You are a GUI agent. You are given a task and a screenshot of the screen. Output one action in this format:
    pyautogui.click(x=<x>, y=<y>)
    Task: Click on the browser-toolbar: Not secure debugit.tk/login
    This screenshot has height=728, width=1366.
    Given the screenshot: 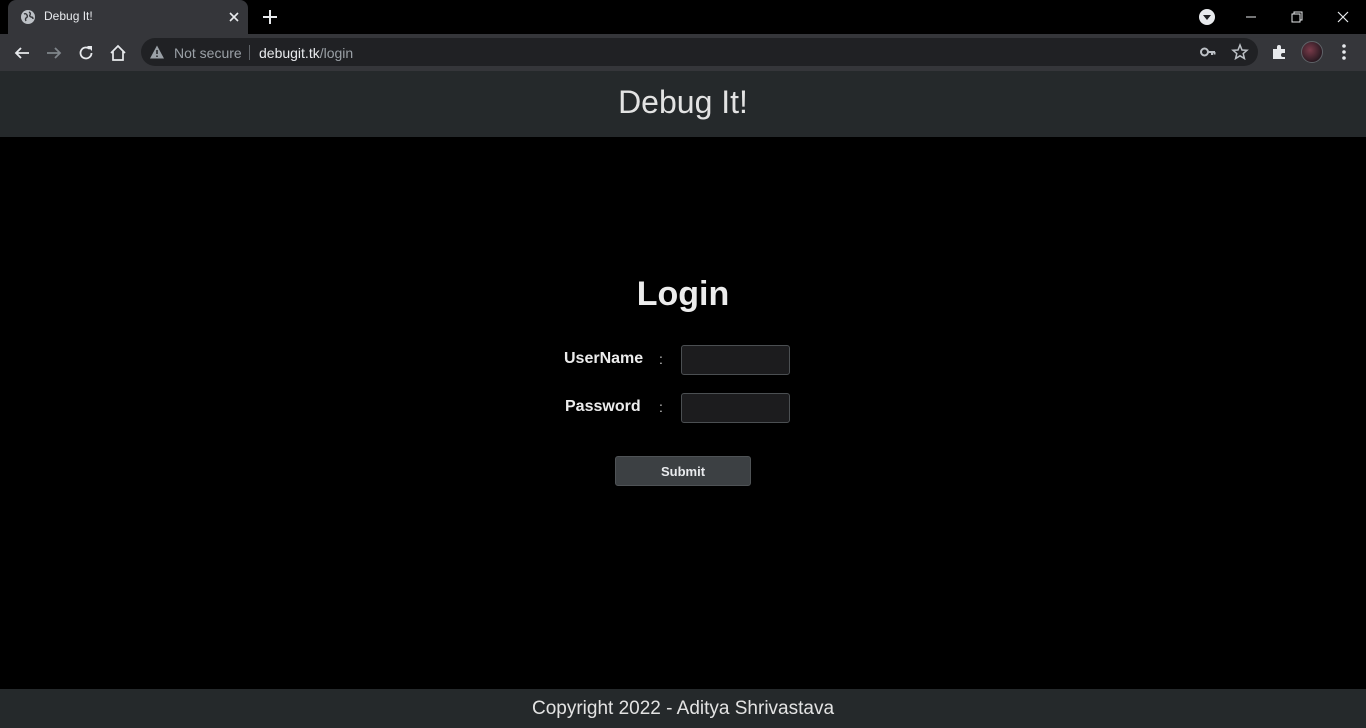 What is the action you would take?
    pyautogui.click(x=683, y=52)
    